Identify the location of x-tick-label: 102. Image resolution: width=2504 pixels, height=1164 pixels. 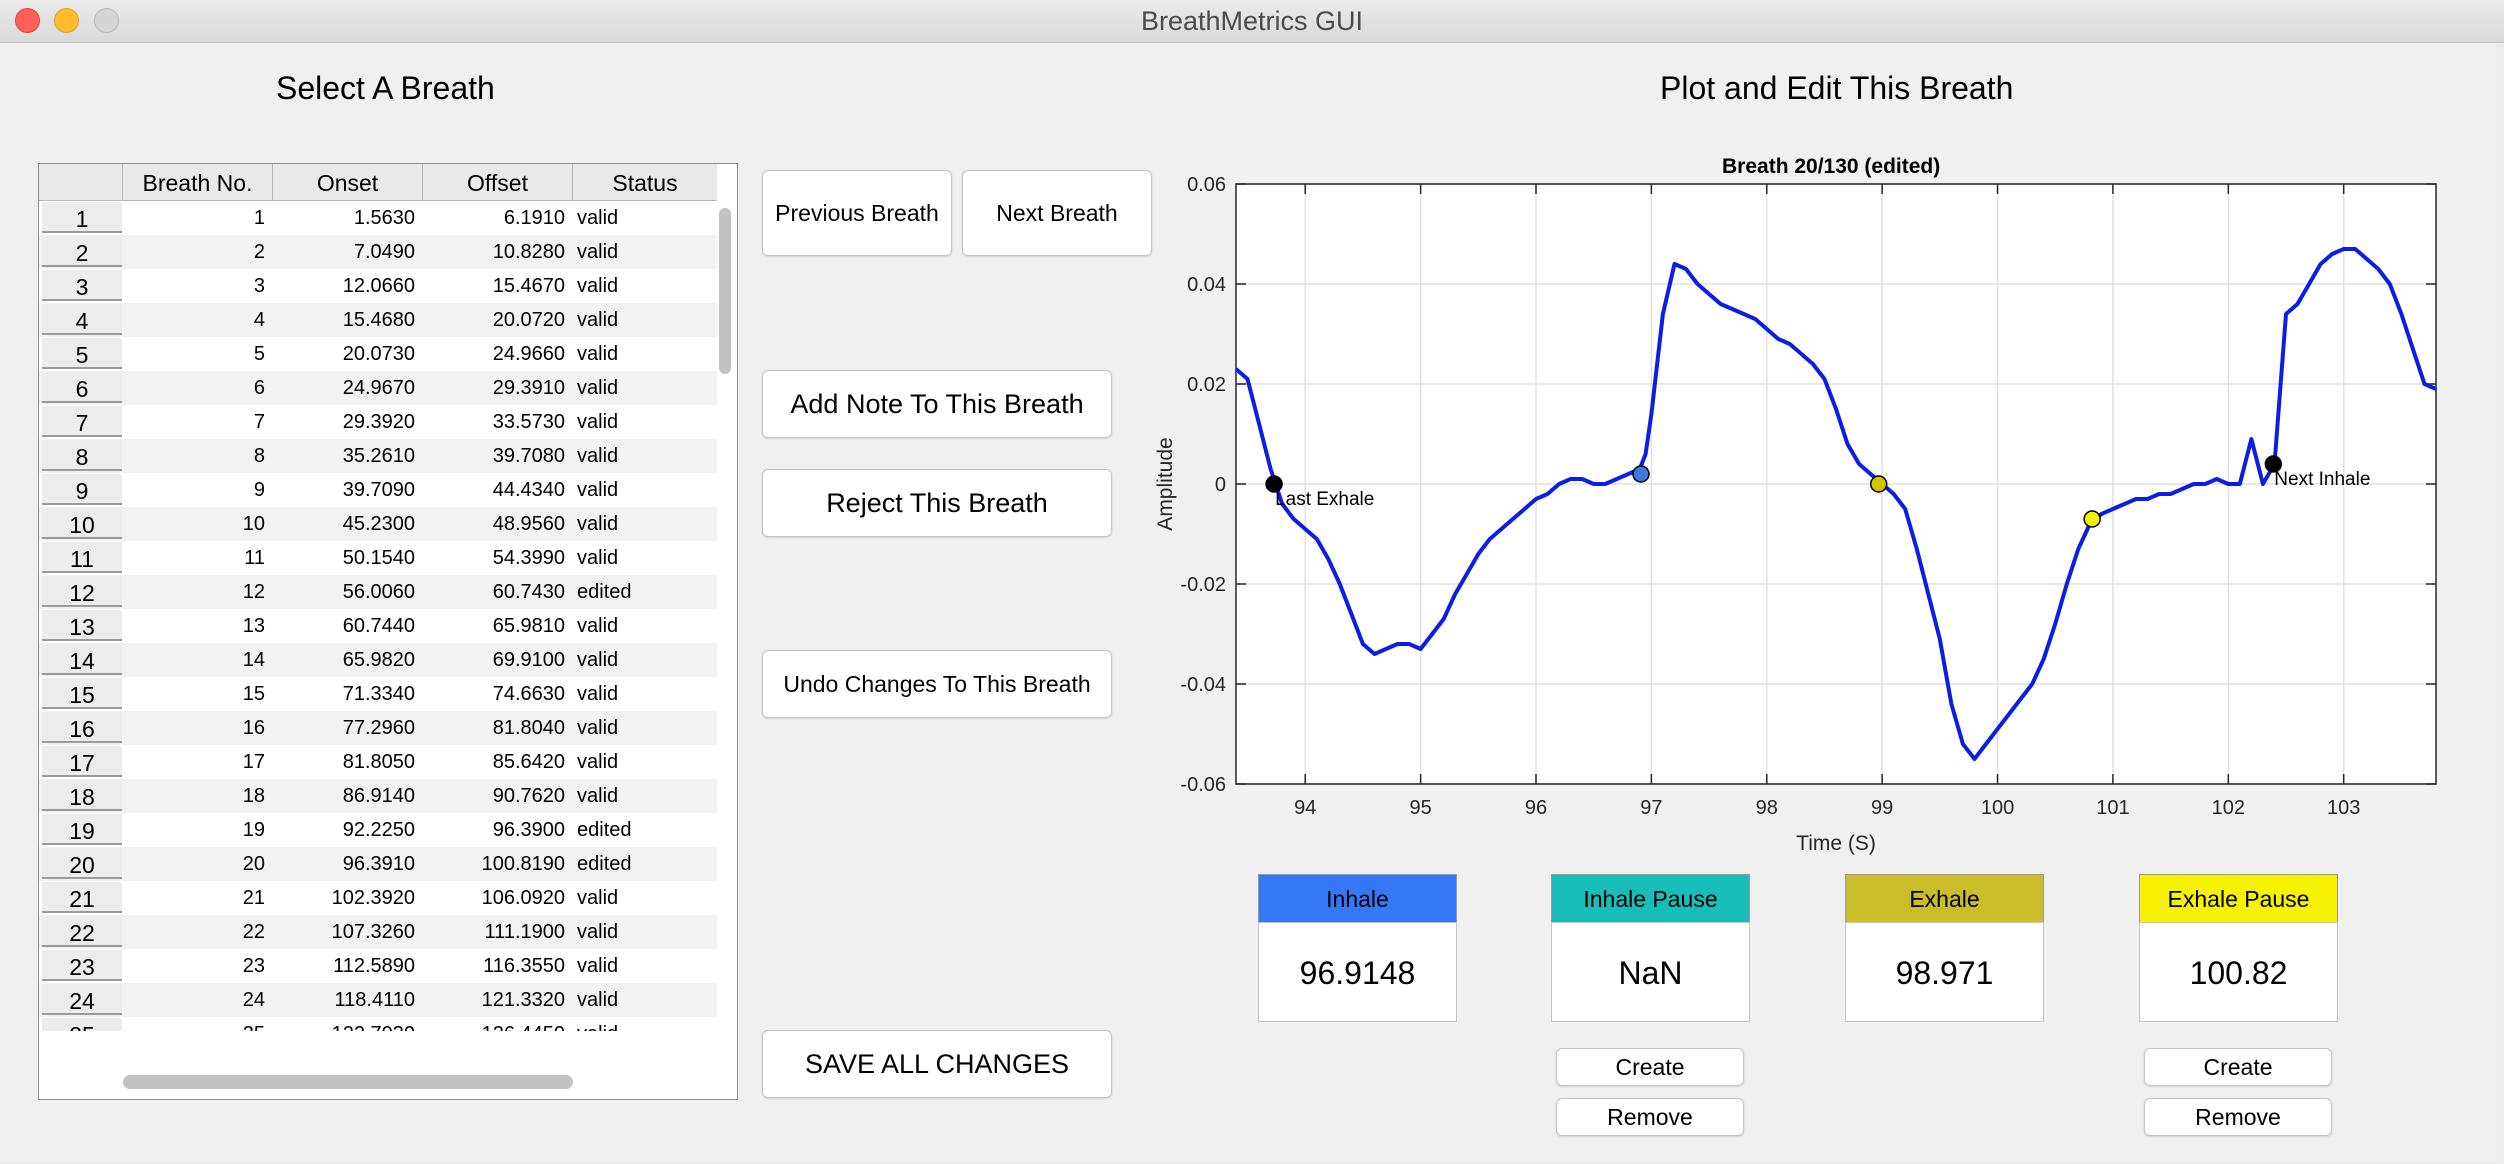
(2228, 808).